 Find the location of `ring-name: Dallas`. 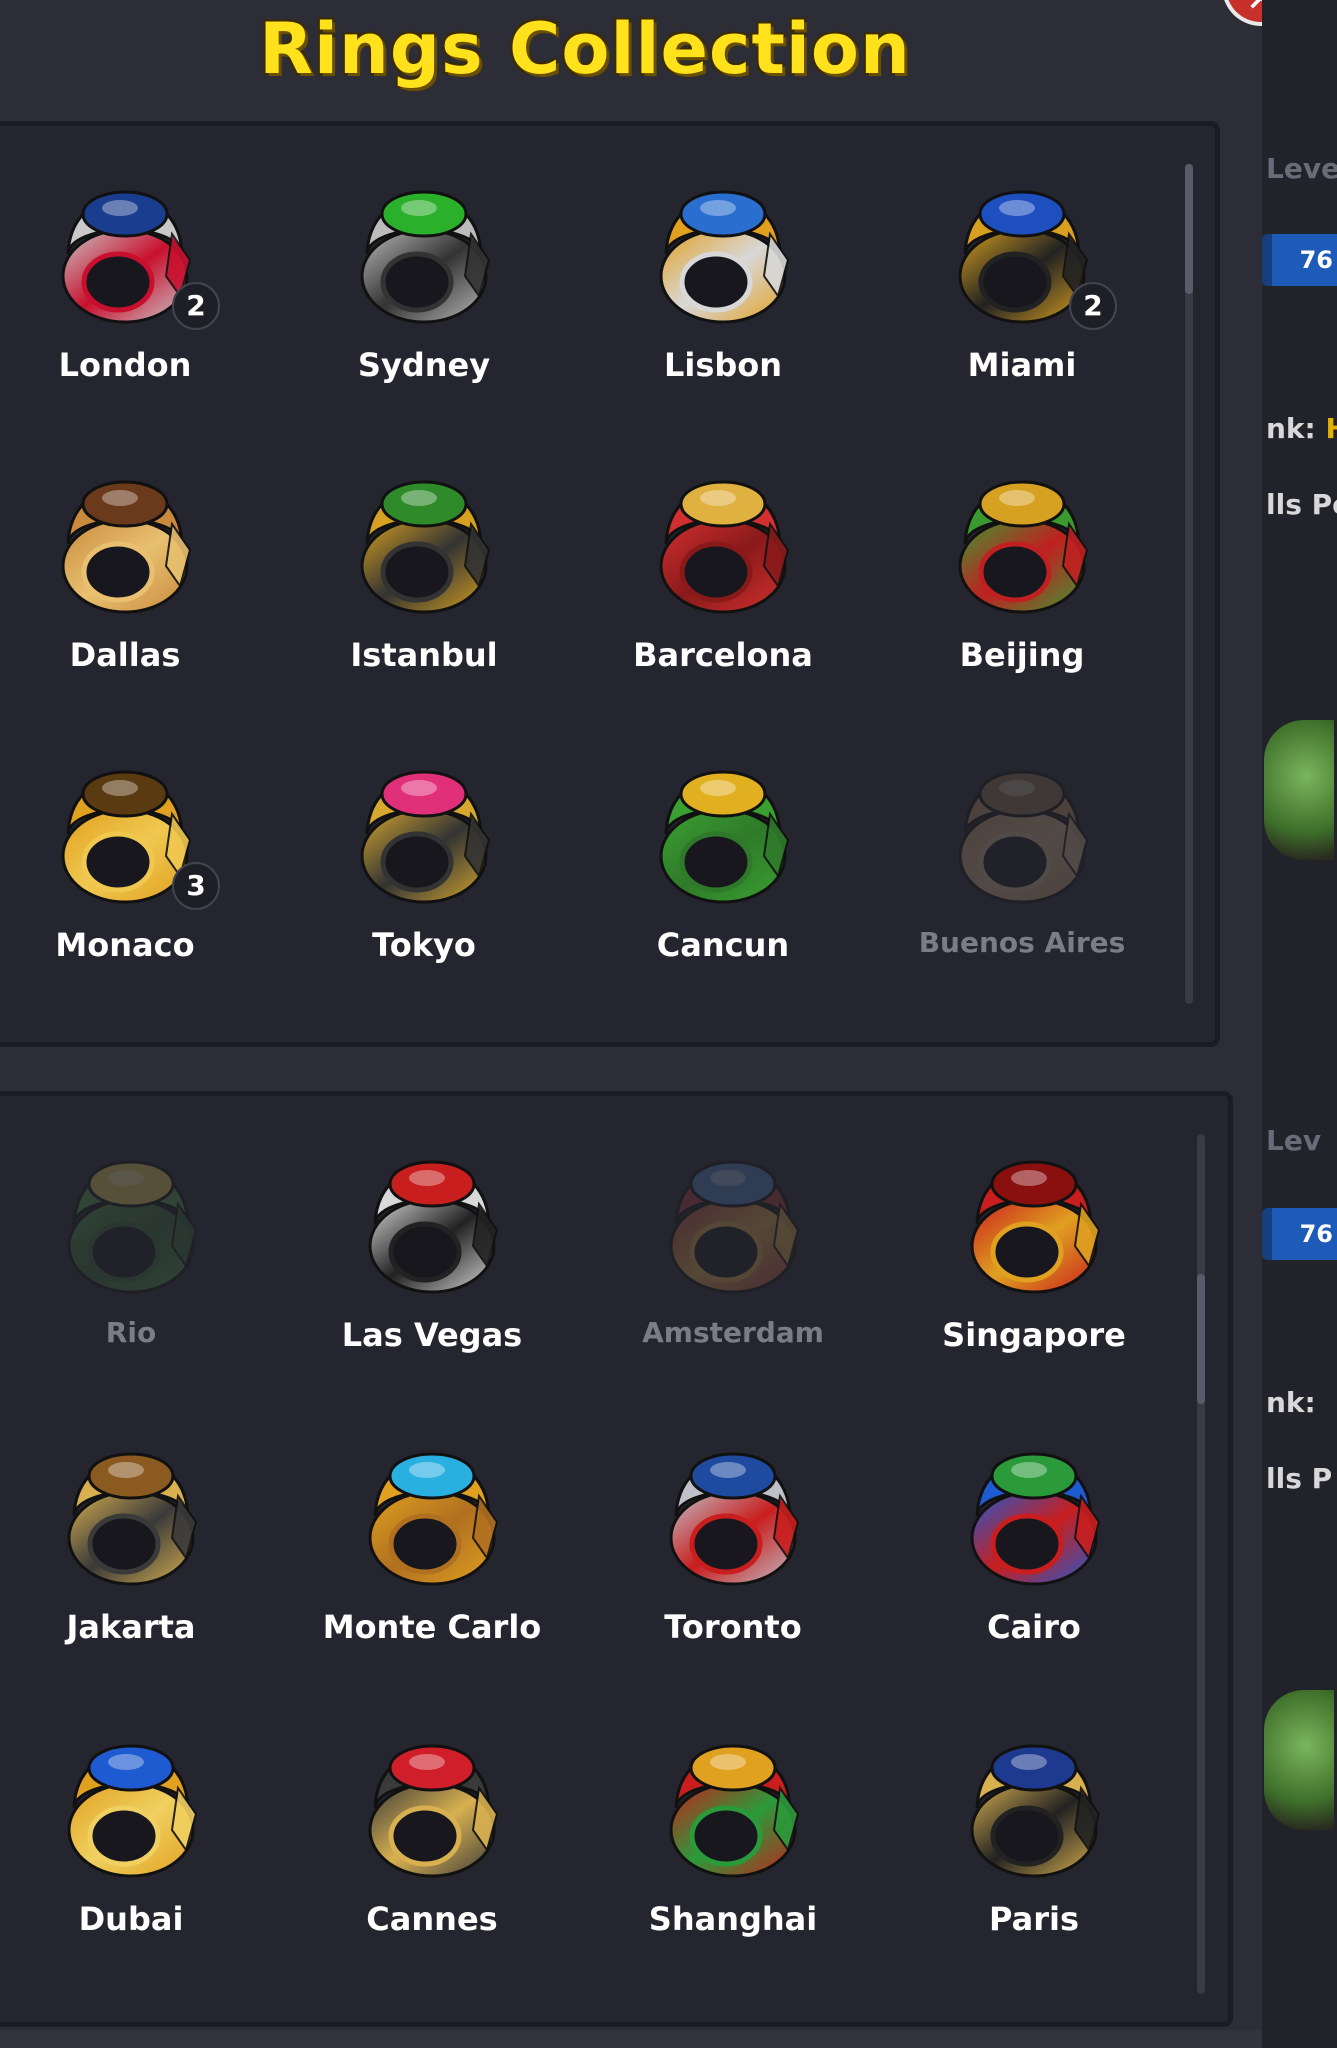

ring-name: Dallas is located at coordinates (125, 655).